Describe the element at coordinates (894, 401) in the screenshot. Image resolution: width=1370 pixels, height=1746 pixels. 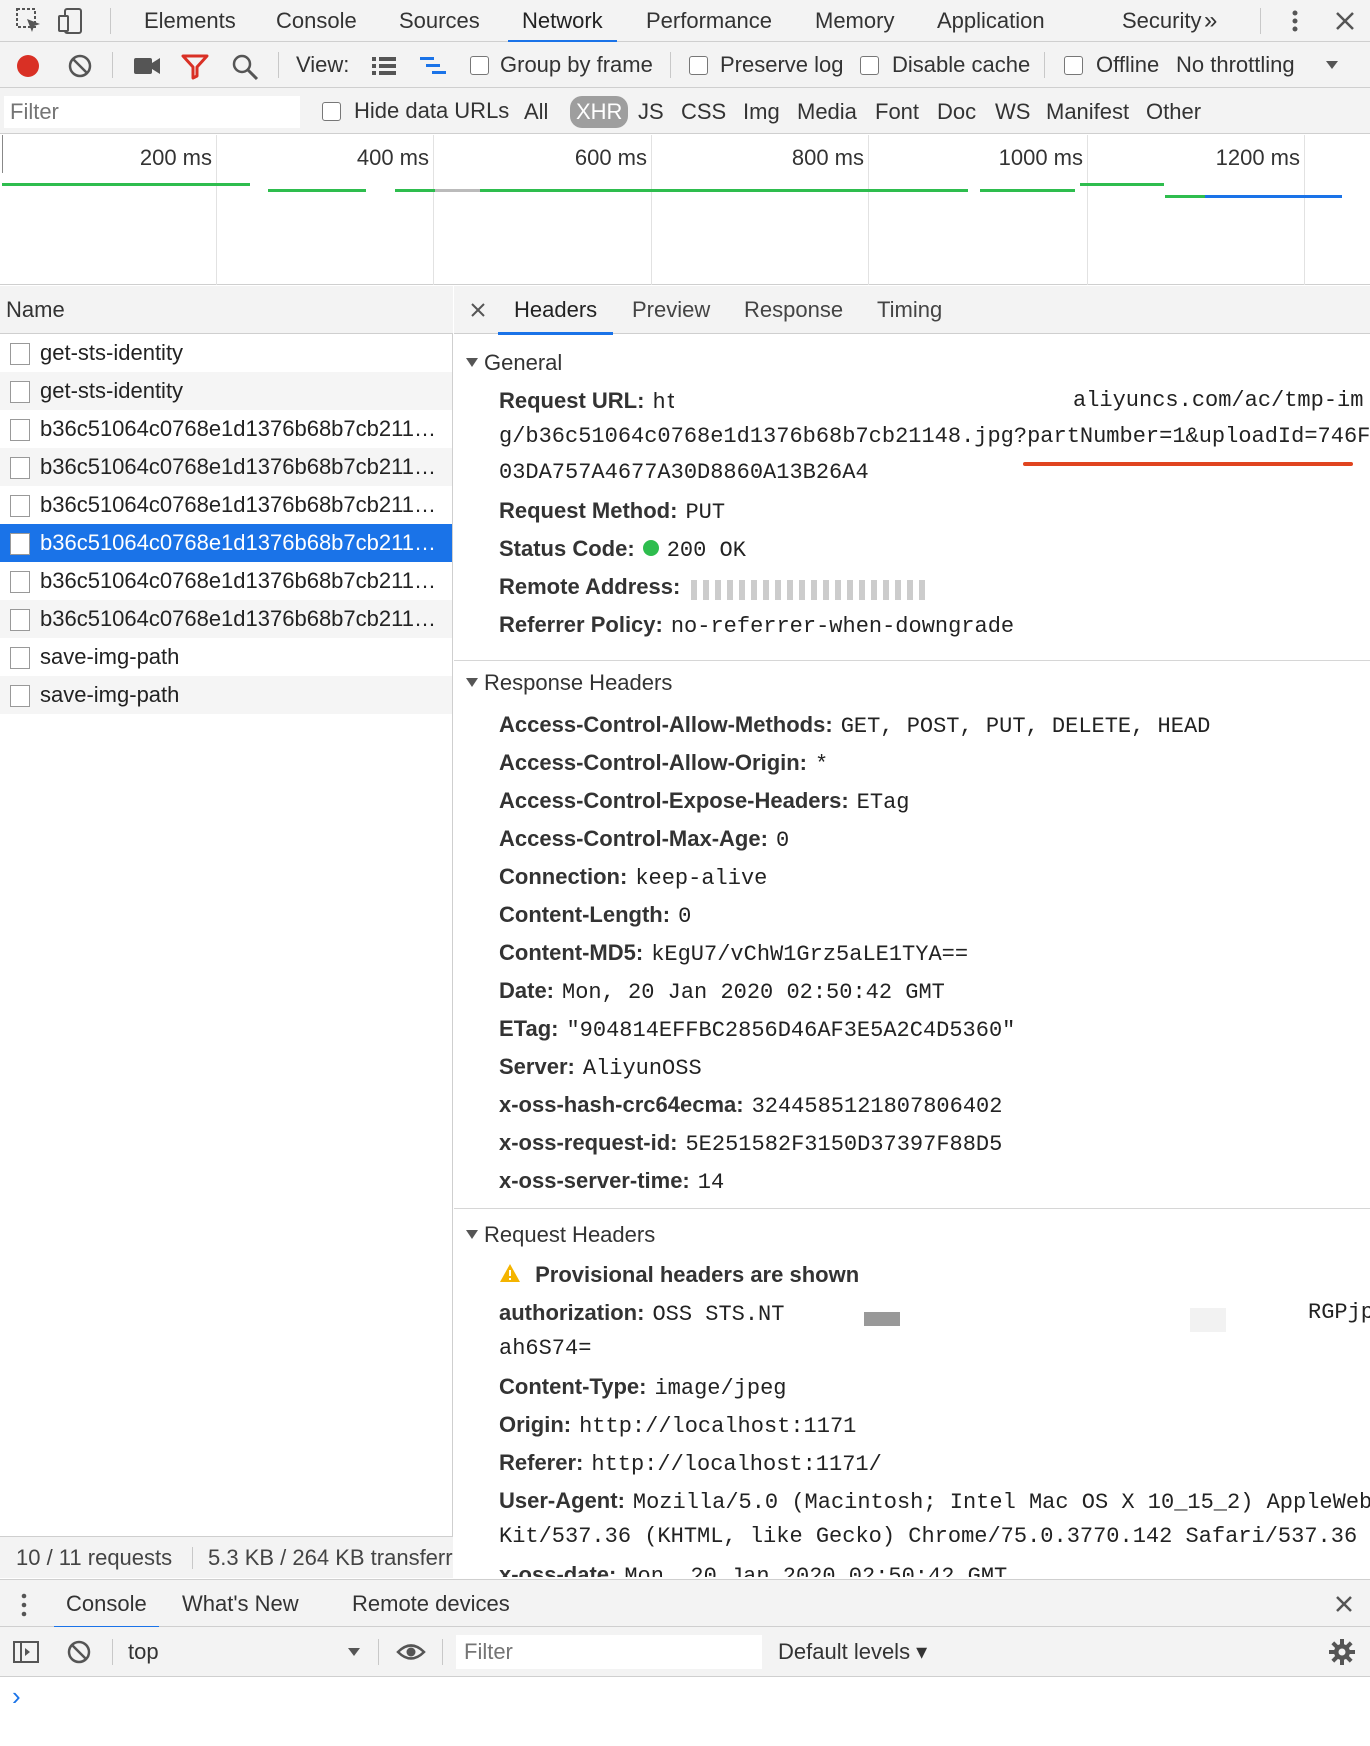
I see `redacted-area` at that location.